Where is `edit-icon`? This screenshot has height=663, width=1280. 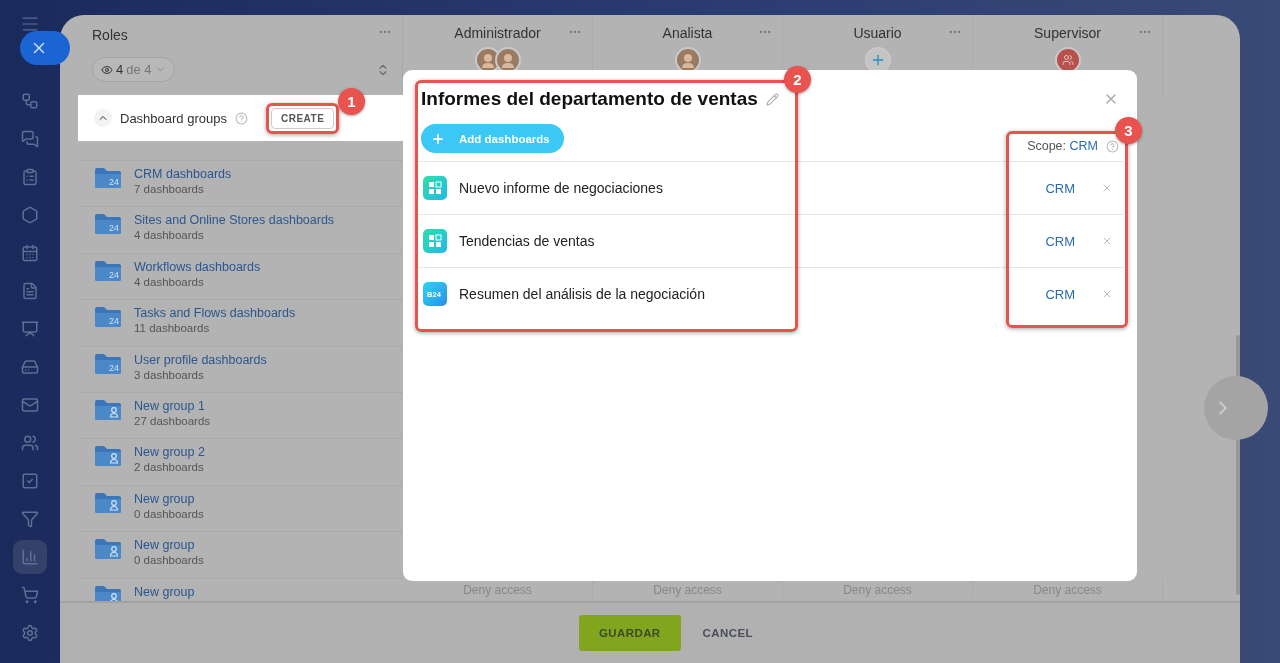 edit-icon is located at coordinates (772, 99).